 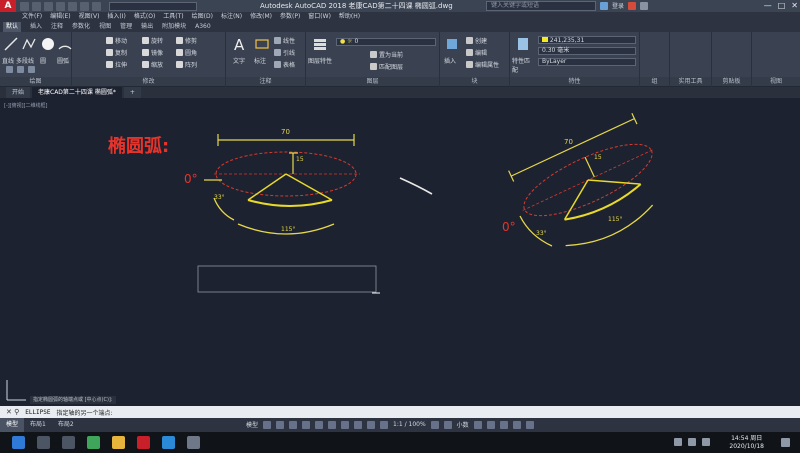 I want to click on tool-text-label: 文字, so click(x=239, y=60).